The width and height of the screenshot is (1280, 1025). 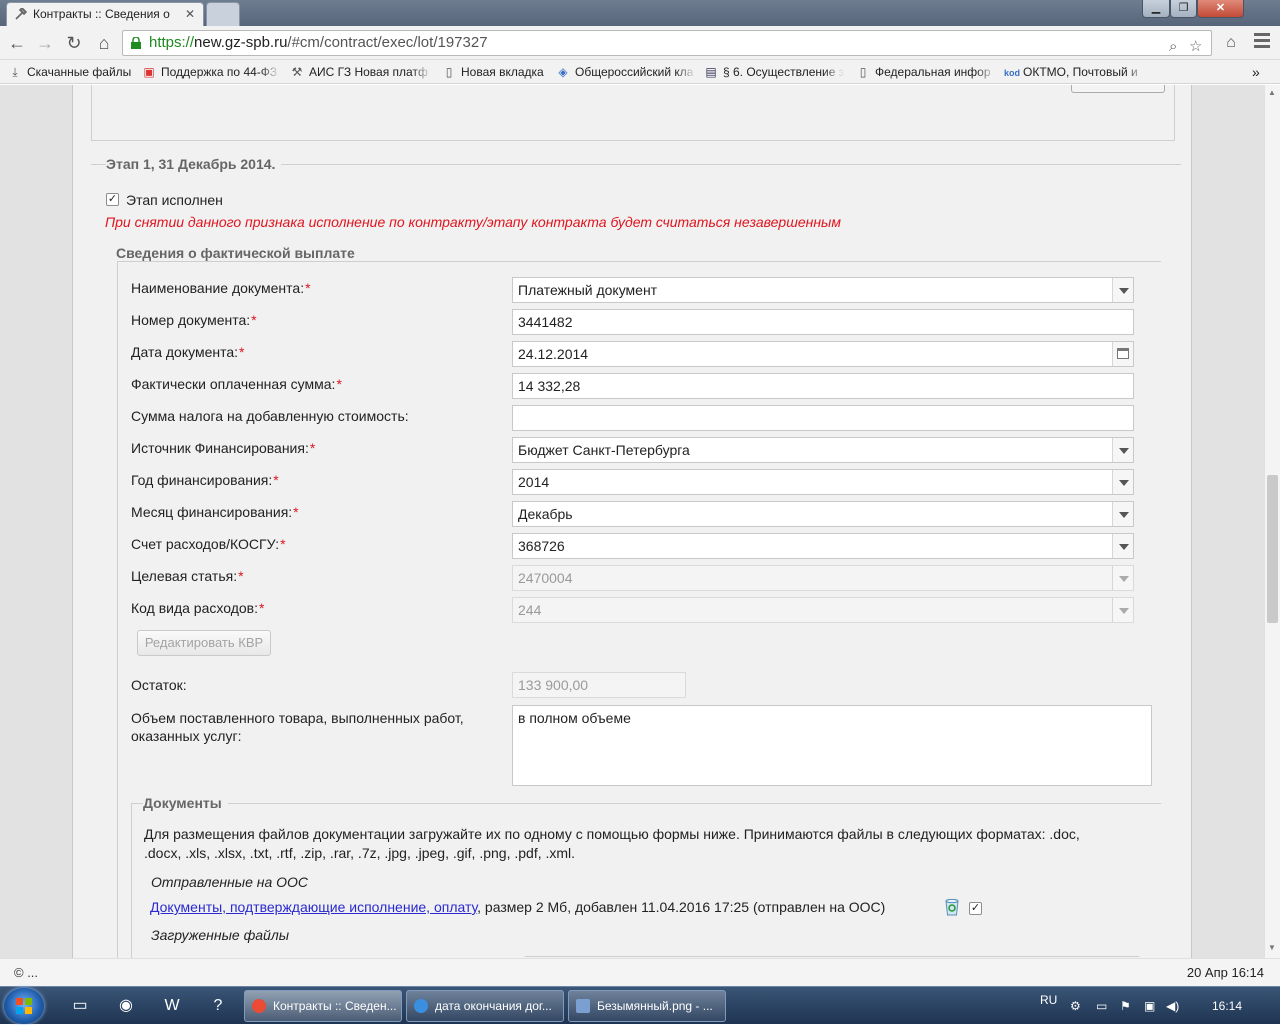 What do you see at coordinates (21, 14) in the screenshot?
I see `hammer-favicon-icon` at bounding box center [21, 14].